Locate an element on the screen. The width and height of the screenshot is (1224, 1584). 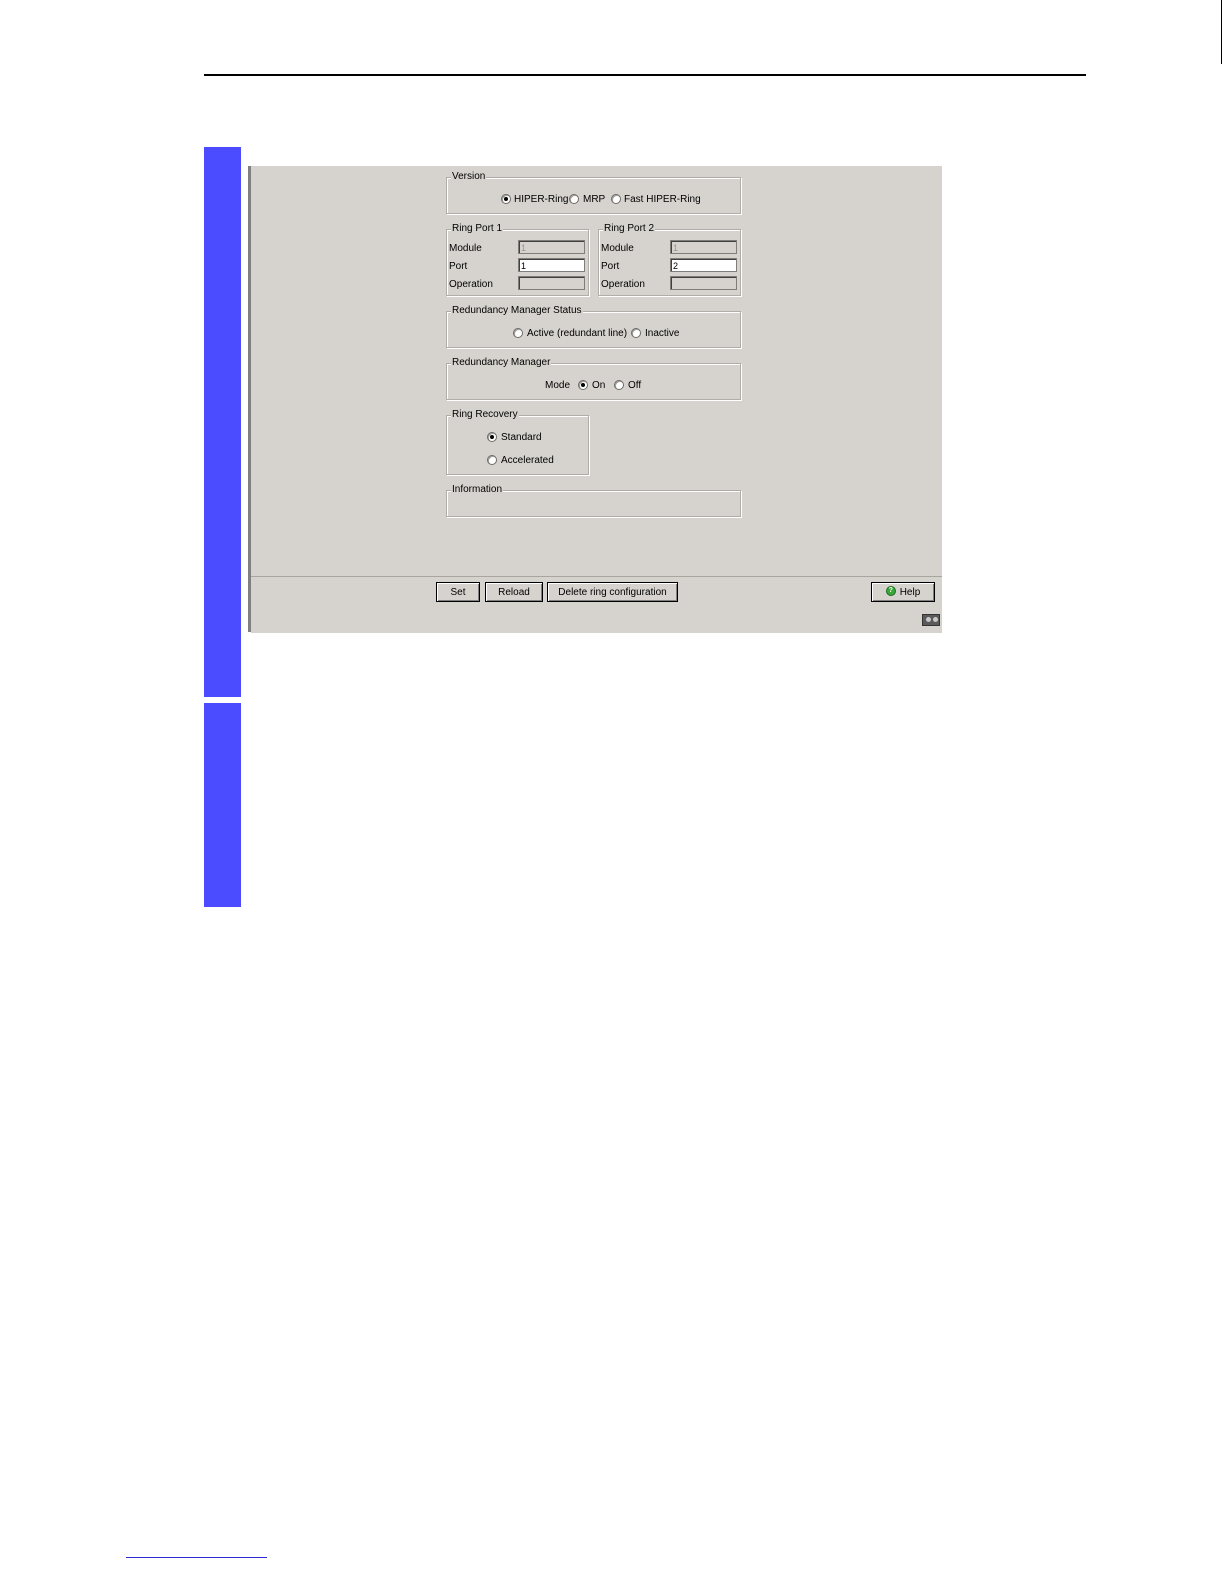
accelerated-label: Accelerated is located at coordinates (527, 460).